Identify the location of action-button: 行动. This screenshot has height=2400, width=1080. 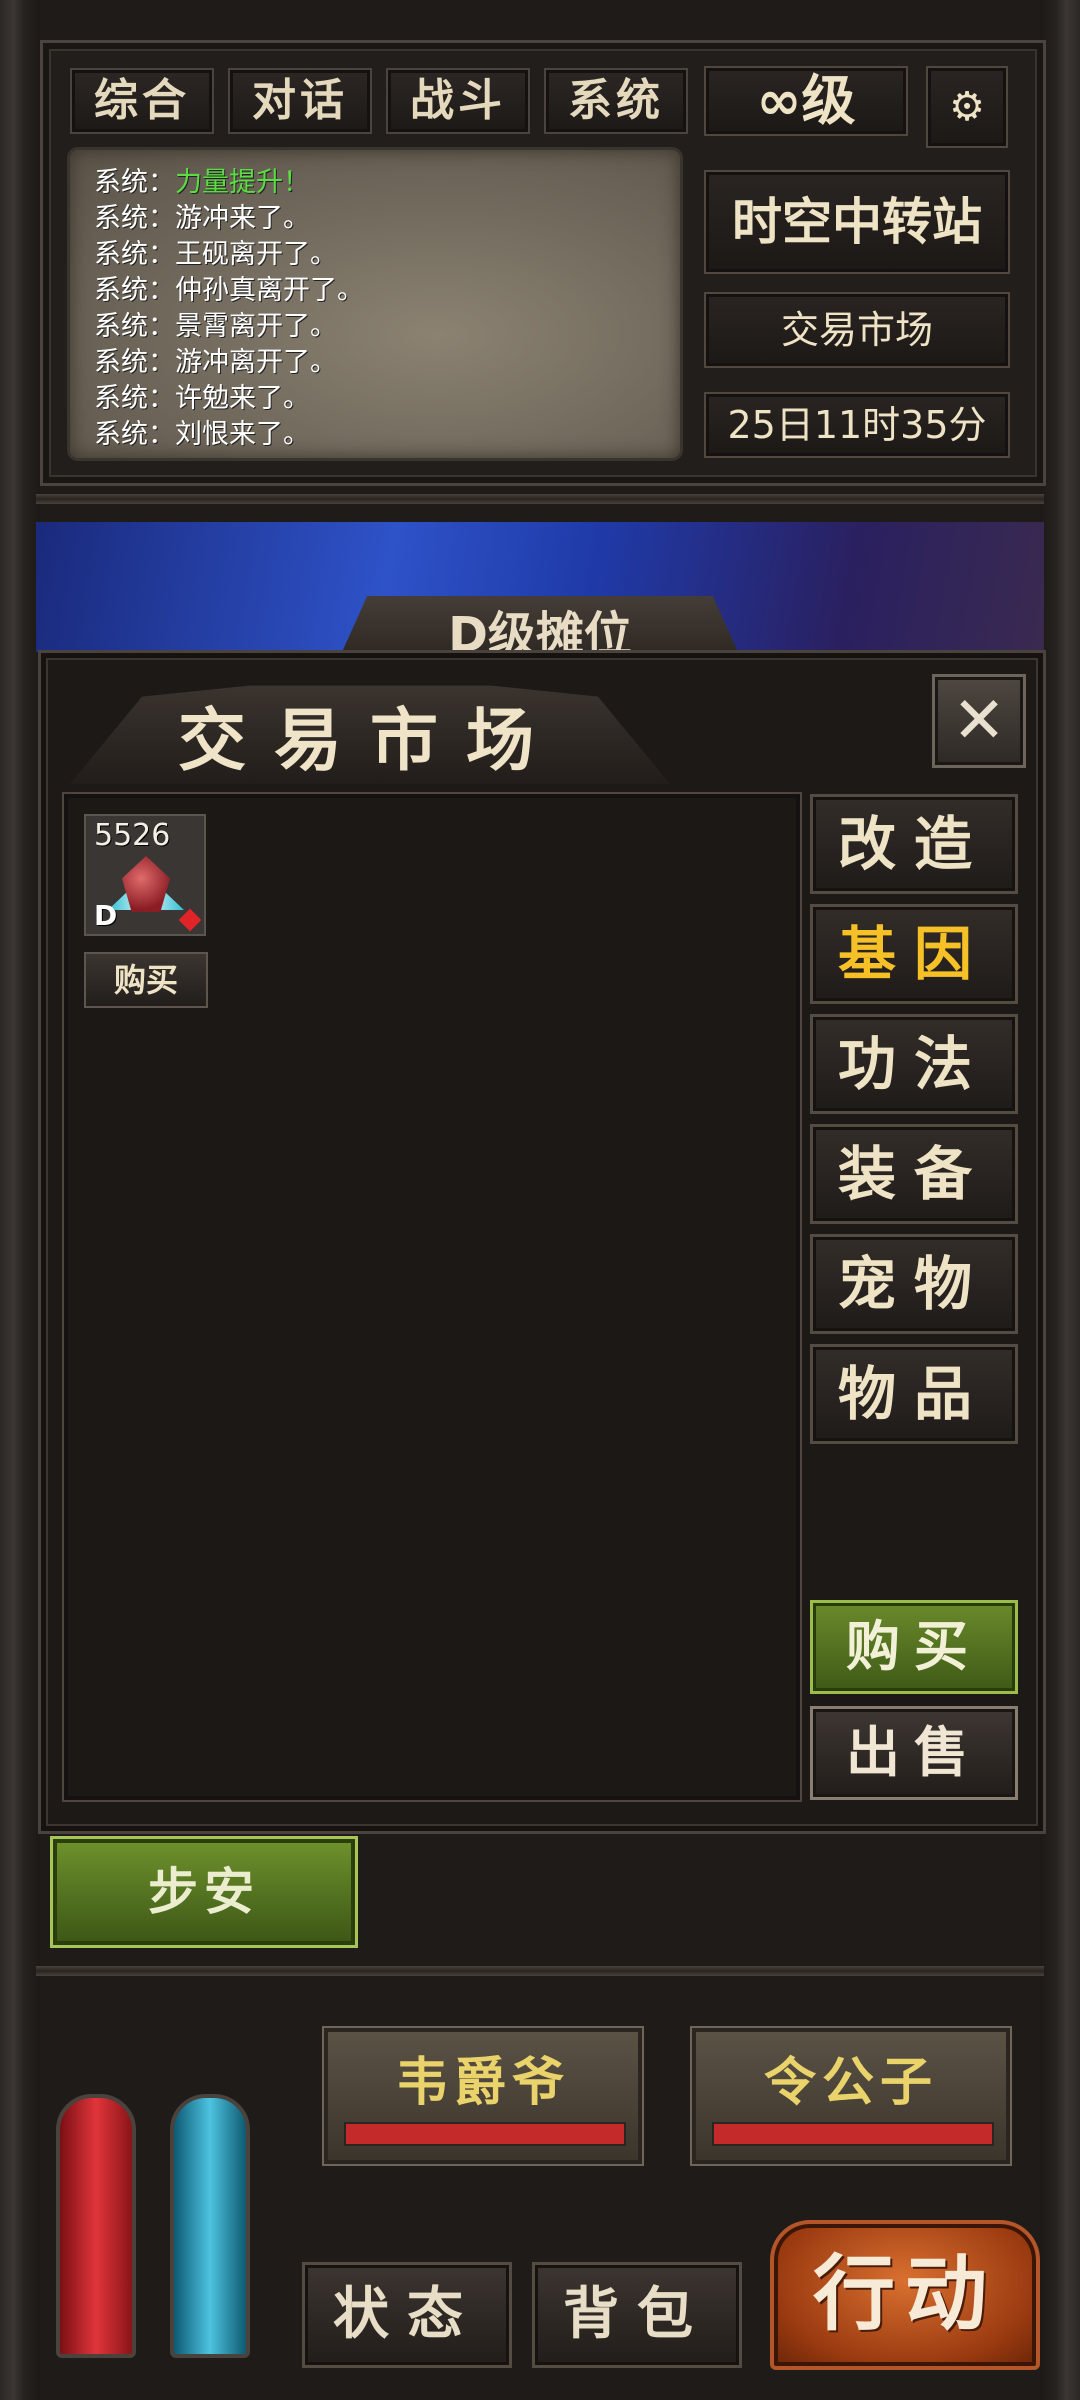
(905, 2295).